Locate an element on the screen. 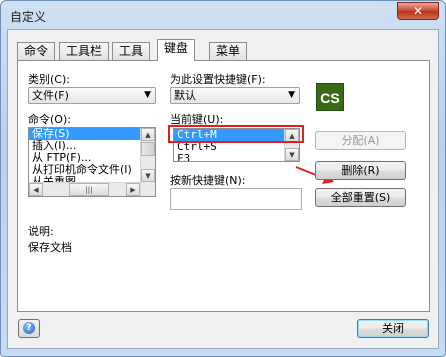 The height and width of the screenshot is (357, 446). cs-app-icon: CS is located at coordinates (330, 97).